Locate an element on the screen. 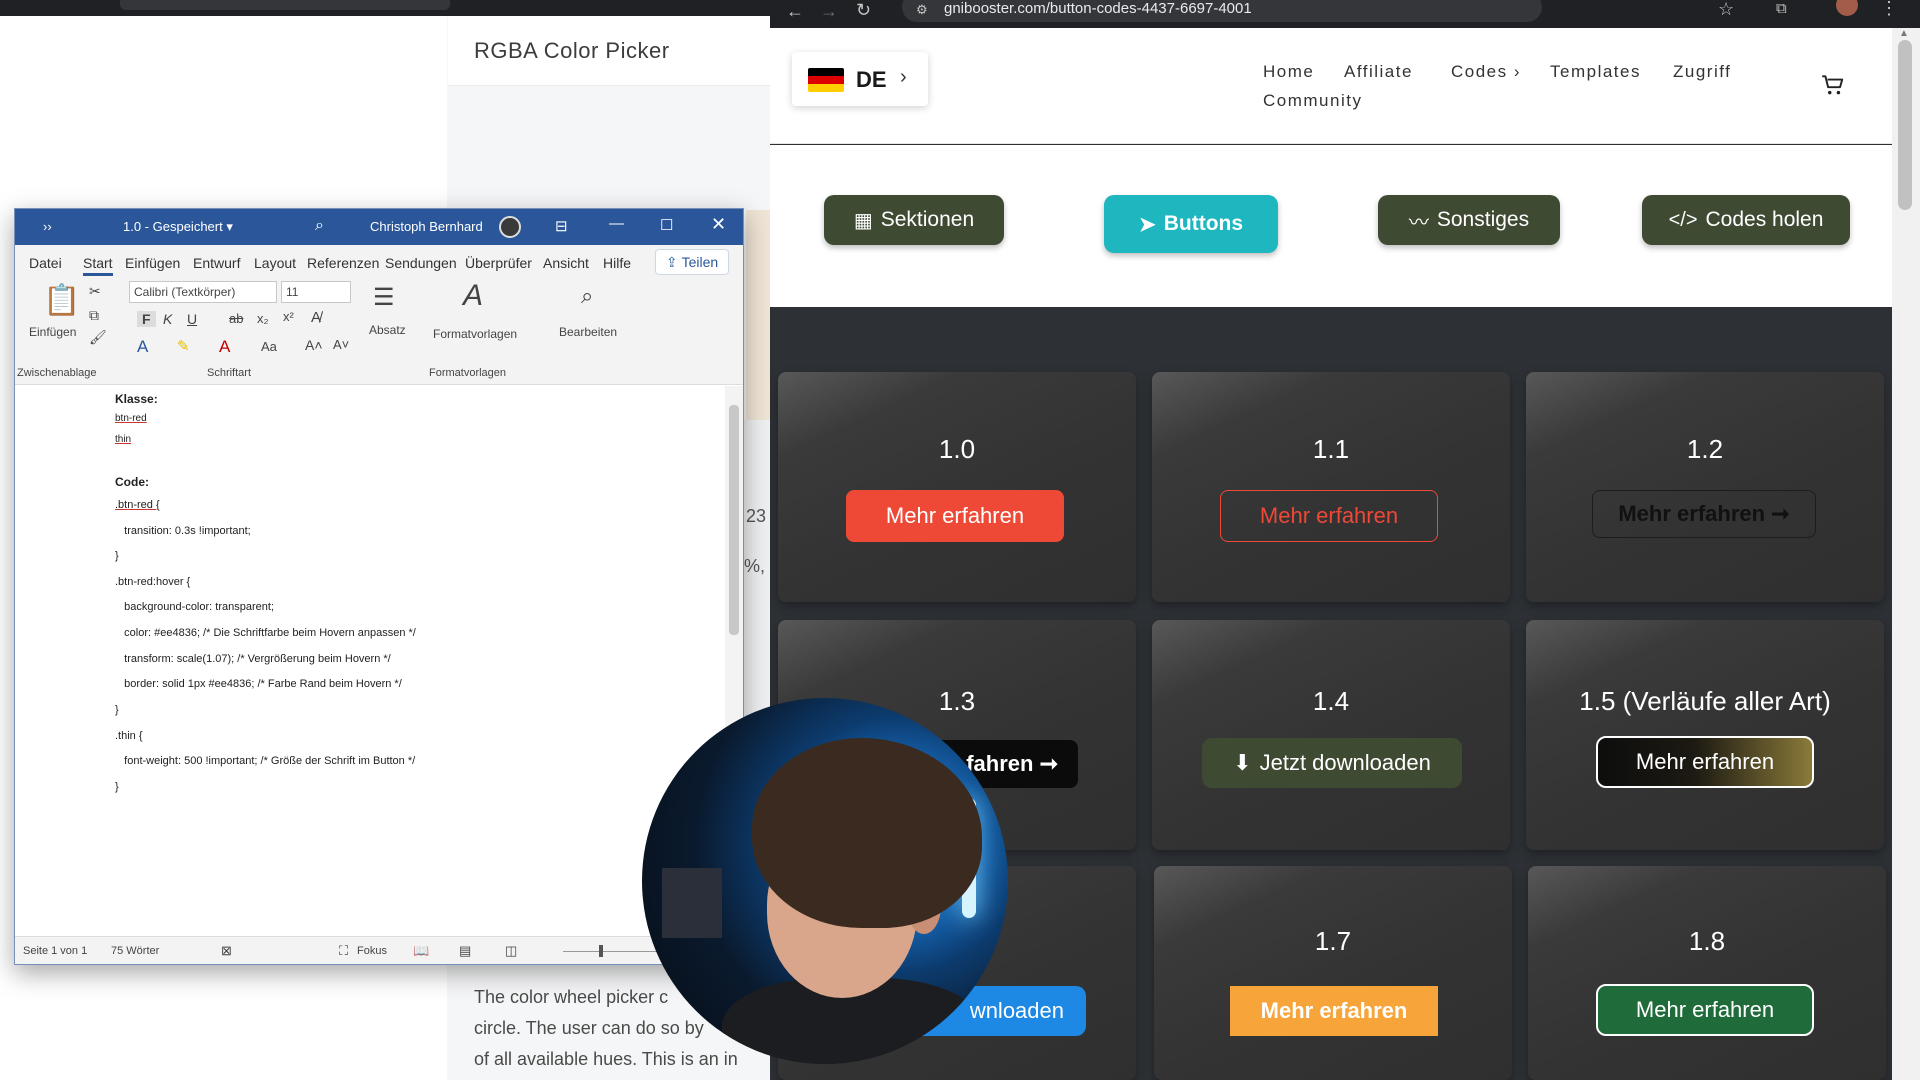 The width and height of the screenshot is (1920, 1080). shrink-font-icon: A˅ is located at coordinates (341, 344).